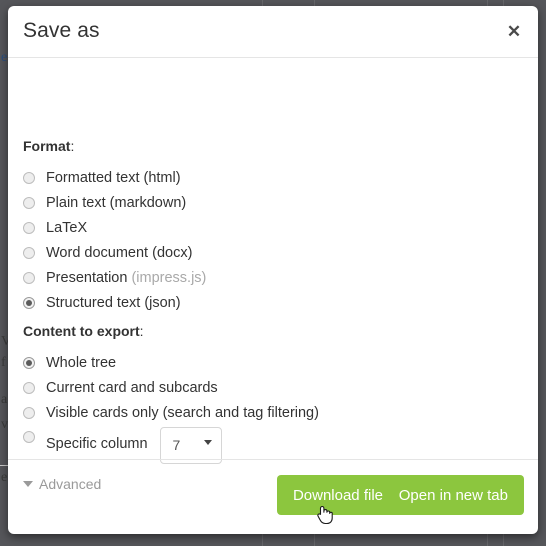 The image size is (546, 546). I want to click on radio-format-html: Formatted text (html), so click(102, 177).